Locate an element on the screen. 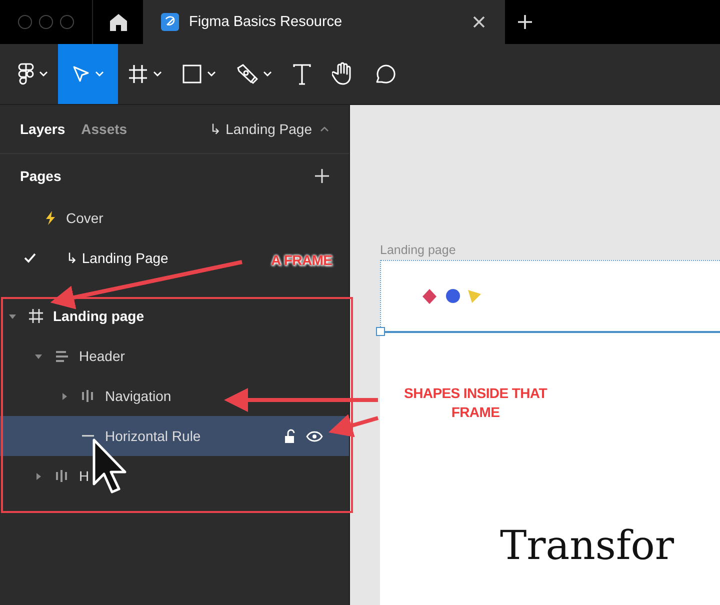  panel-tab: Assets is located at coordinates (104, 129).